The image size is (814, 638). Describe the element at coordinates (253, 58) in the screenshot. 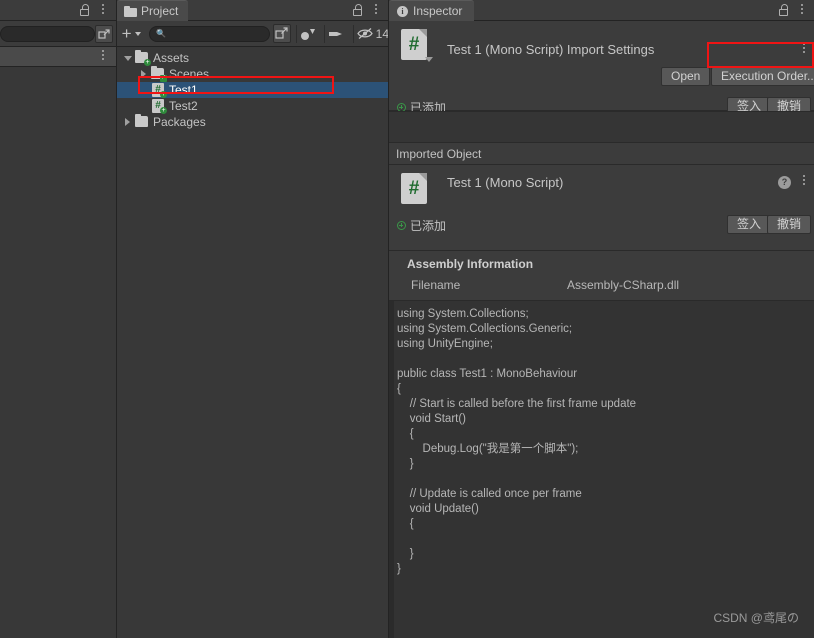

I see `tree-row: + Assets` at that location.